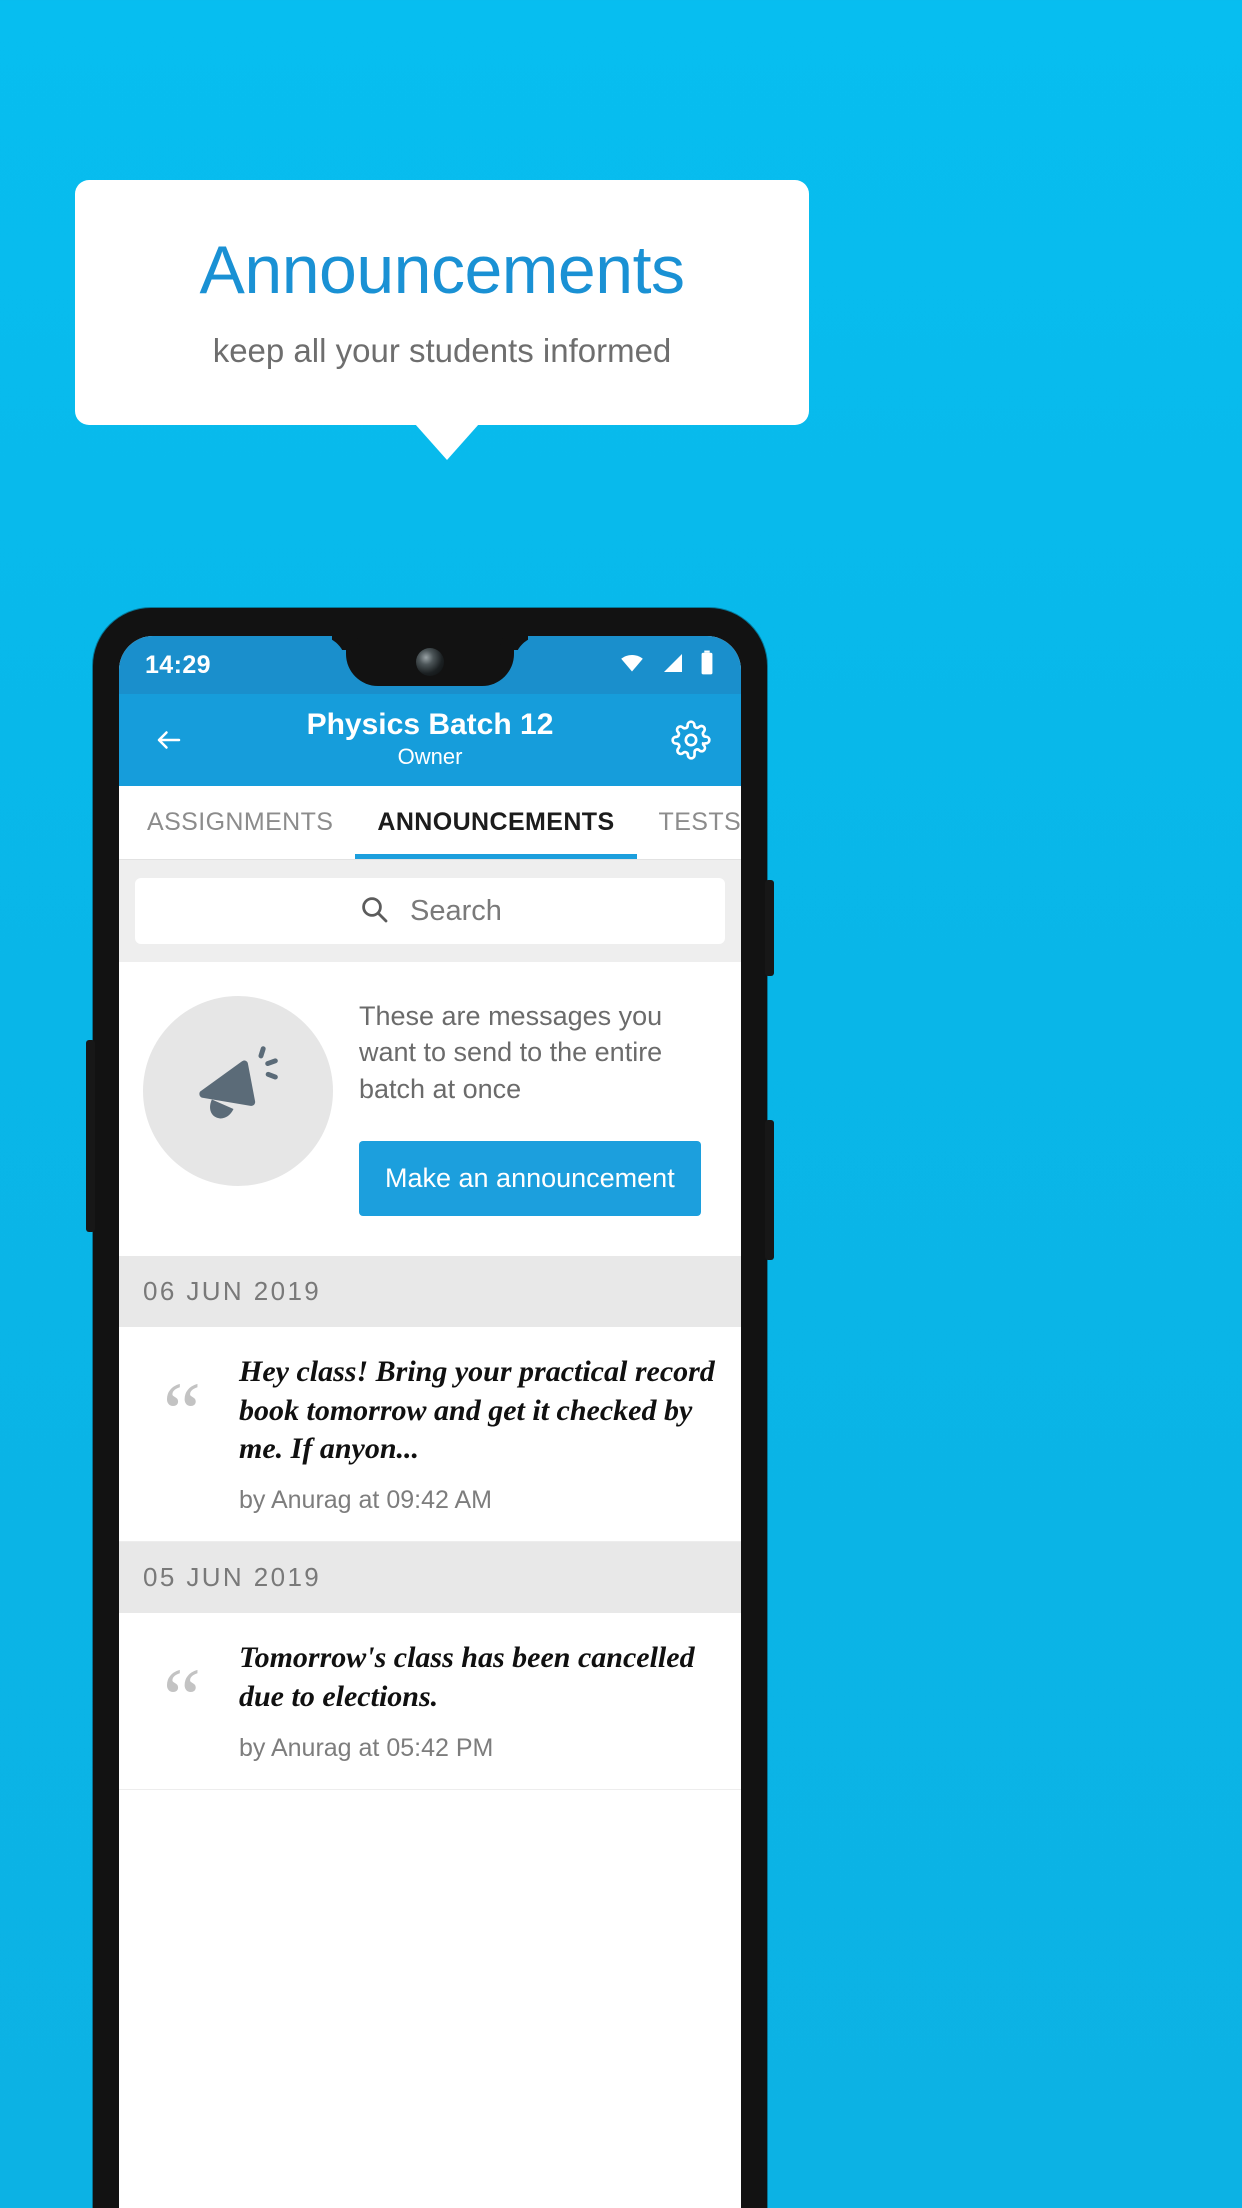 Image resolution: width=1242 pixels, height=2208 pixels. I want to click on phone-notch, so click(430, 661).